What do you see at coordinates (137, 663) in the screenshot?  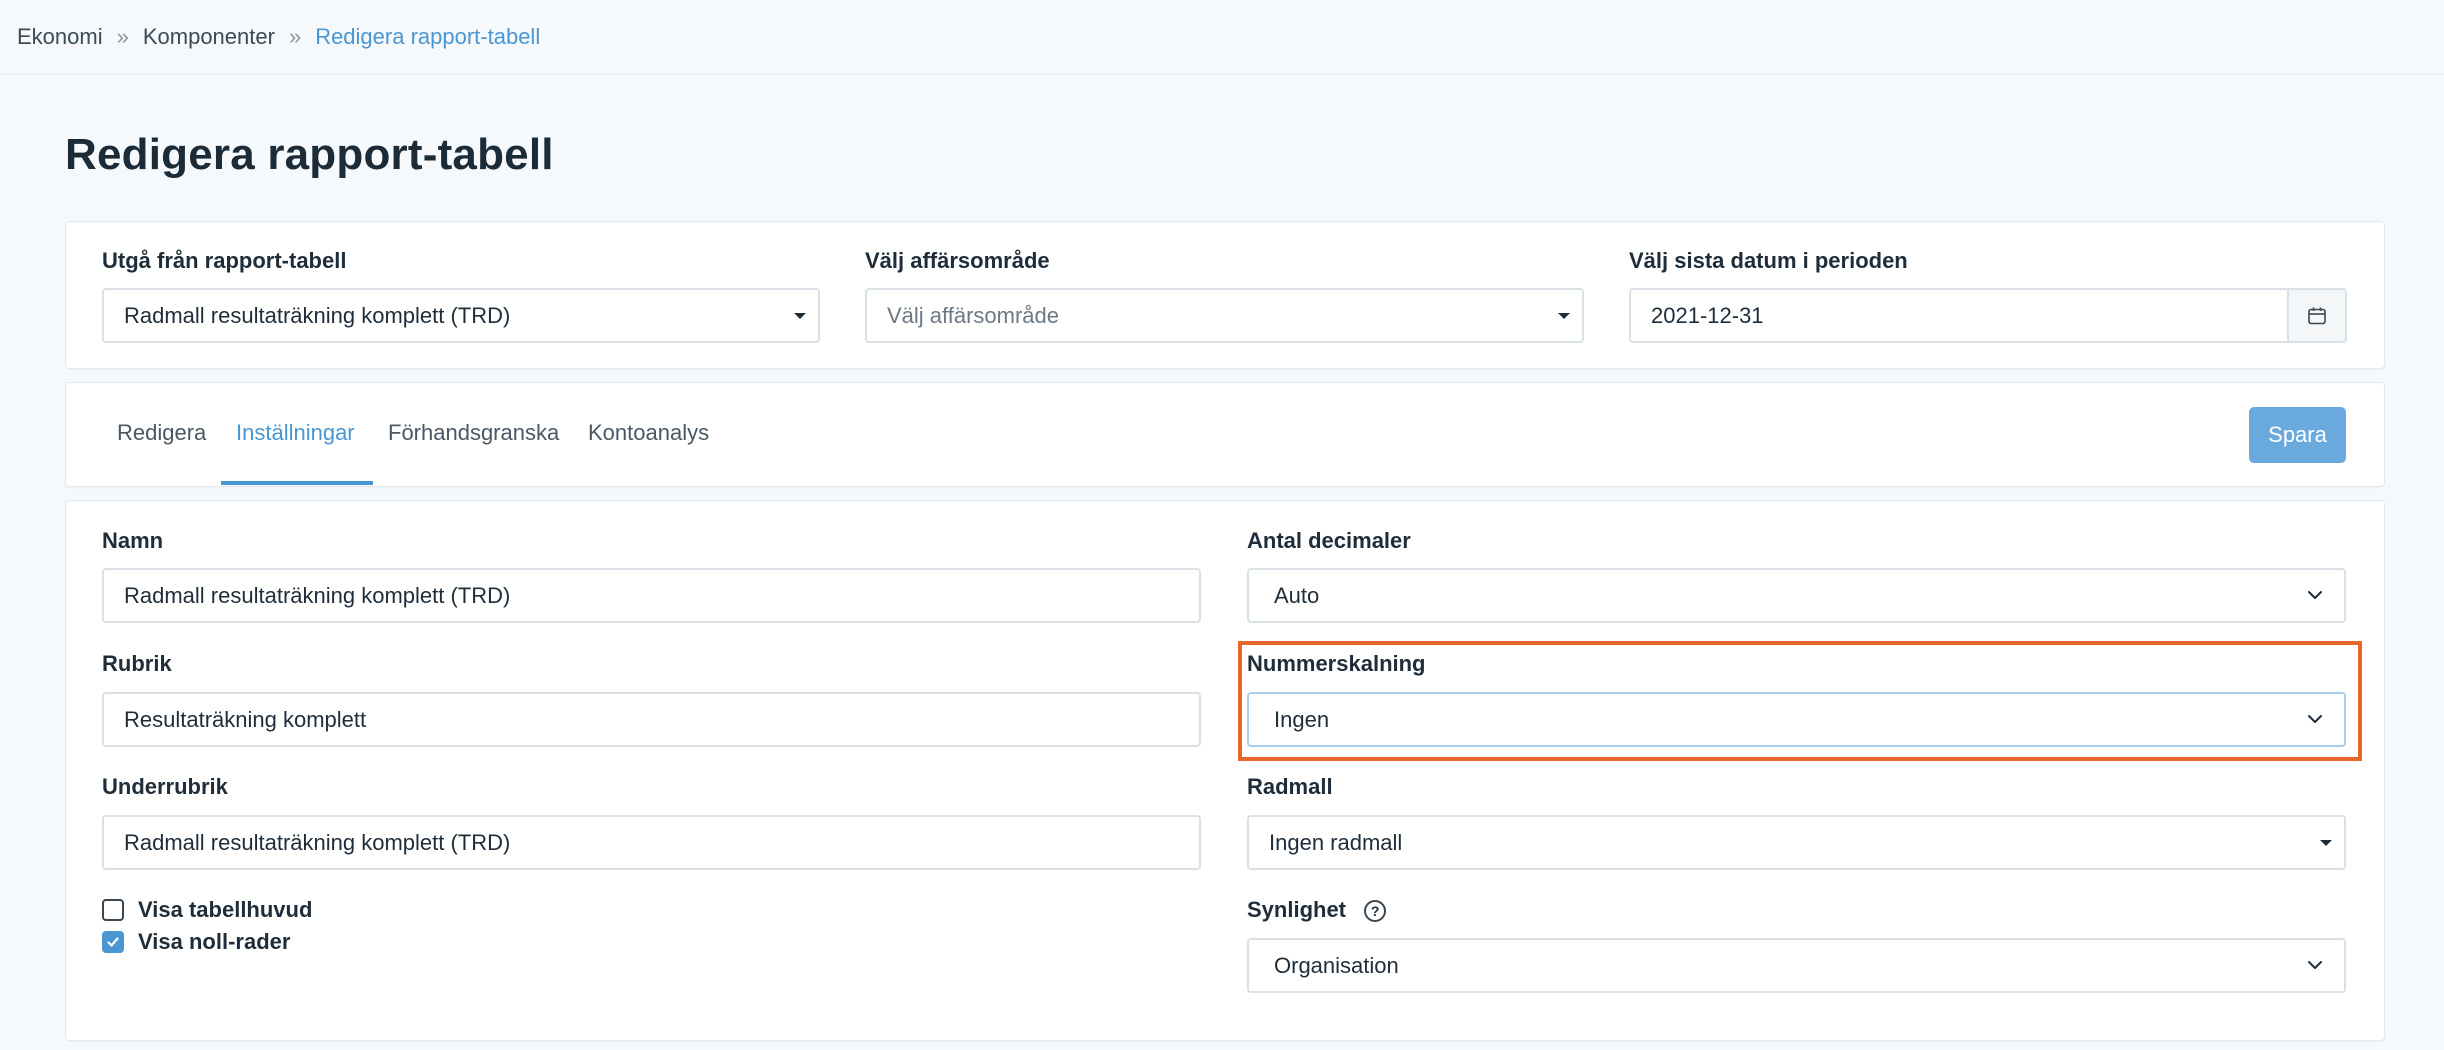 I see `heading-label: Rubrik` at bounding box center [137, 663].